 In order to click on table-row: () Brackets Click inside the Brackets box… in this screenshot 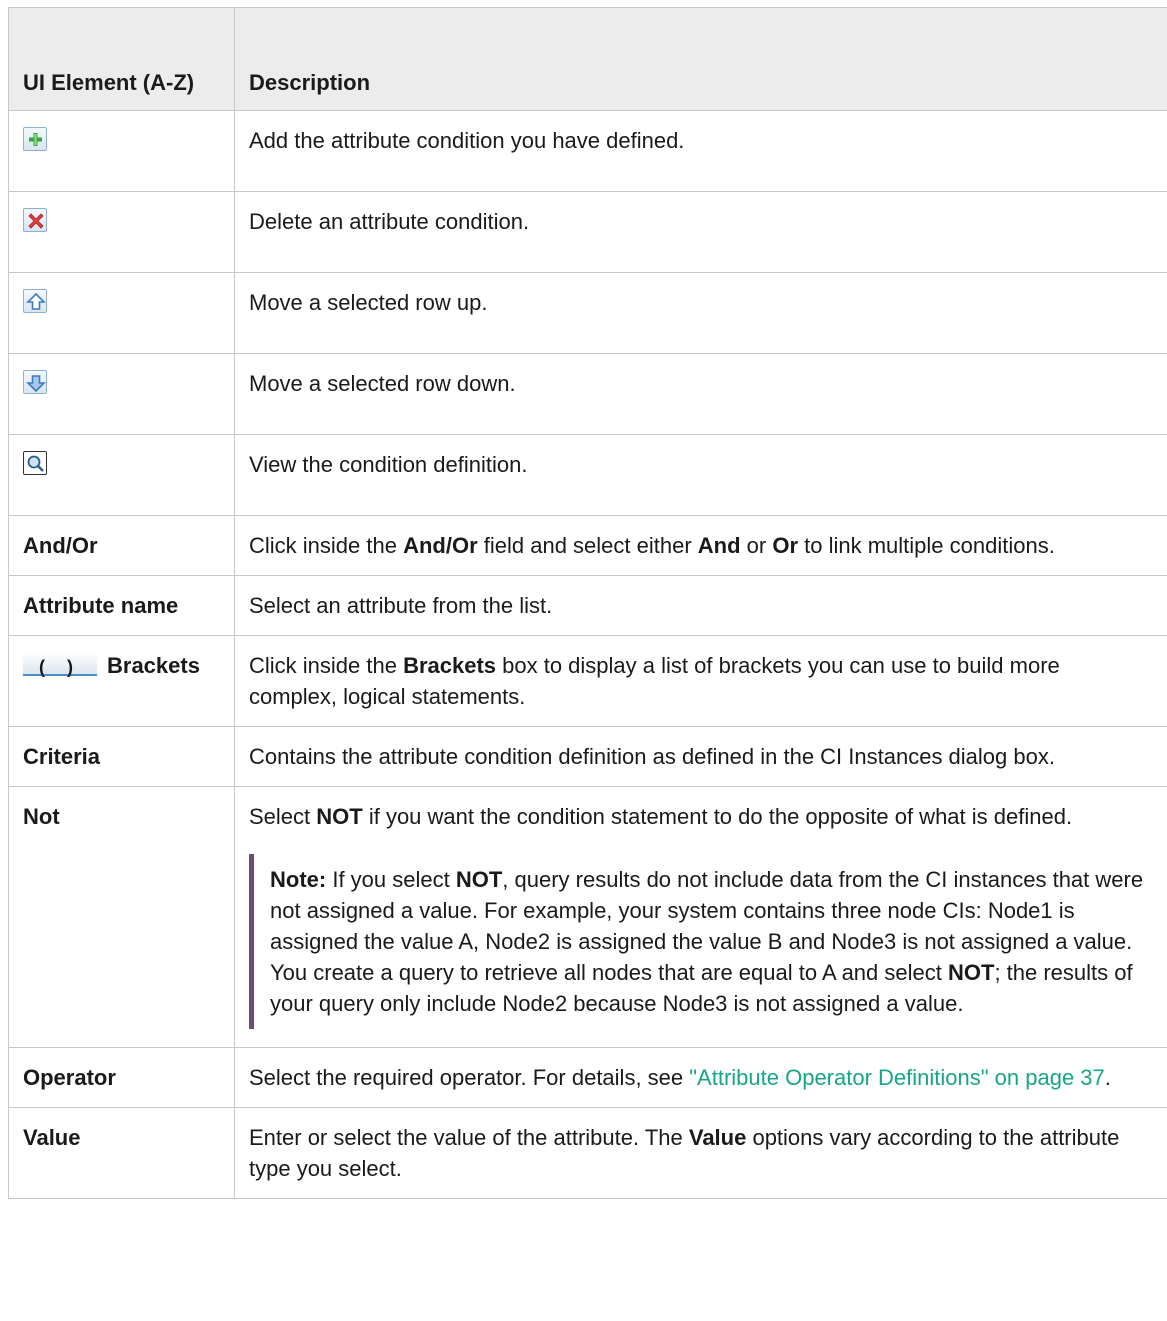, I will do `click(587, 681)`.